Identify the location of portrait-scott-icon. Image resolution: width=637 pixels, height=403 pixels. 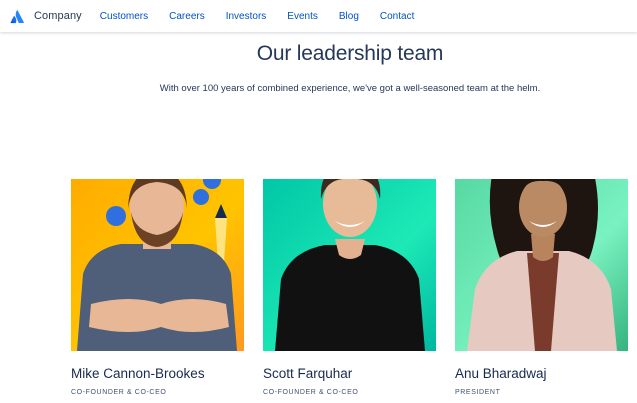
(350, 265).